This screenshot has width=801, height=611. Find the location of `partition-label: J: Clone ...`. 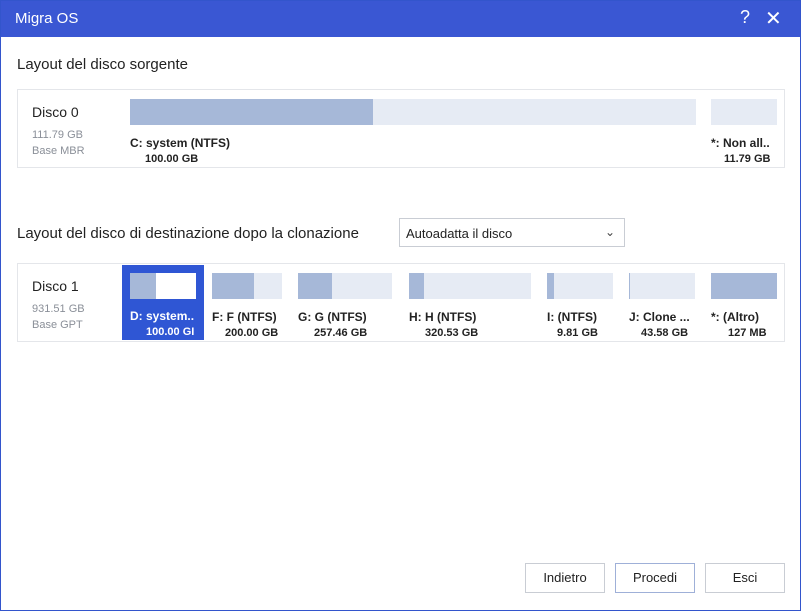

partition-label: J: Clone ... is located at coordinates (659, 317).